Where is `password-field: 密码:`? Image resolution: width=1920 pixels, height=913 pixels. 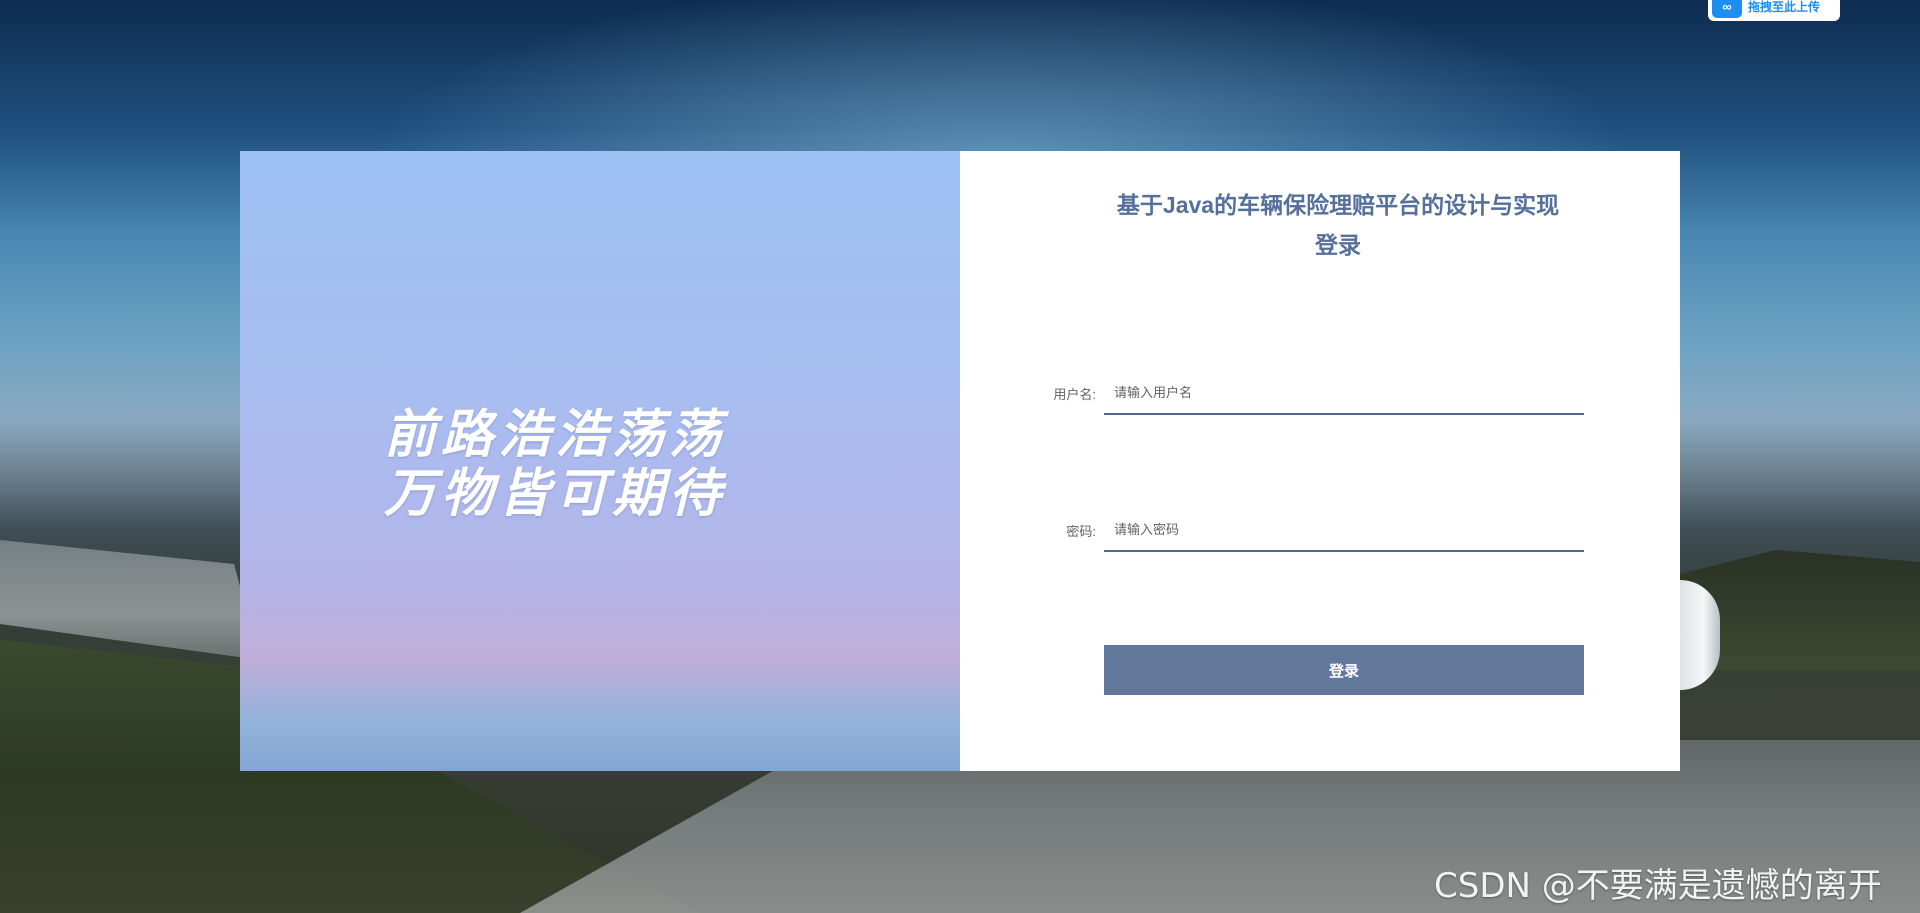
password-field: 密码: is located at coordinates (1312, 530).